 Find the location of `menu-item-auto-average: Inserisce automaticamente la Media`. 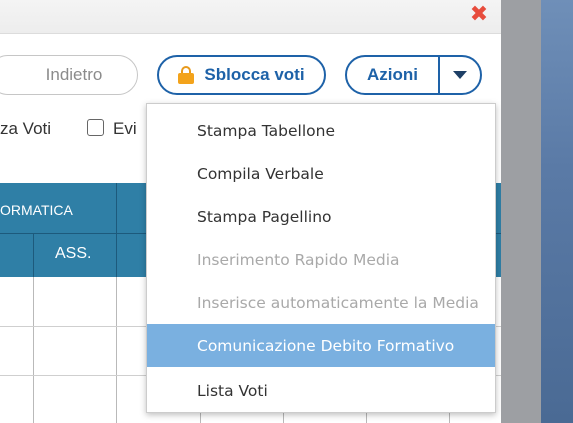

menu-item-auto-average: Inserisce automaticamente la Media is located at coordinates (338, 302).